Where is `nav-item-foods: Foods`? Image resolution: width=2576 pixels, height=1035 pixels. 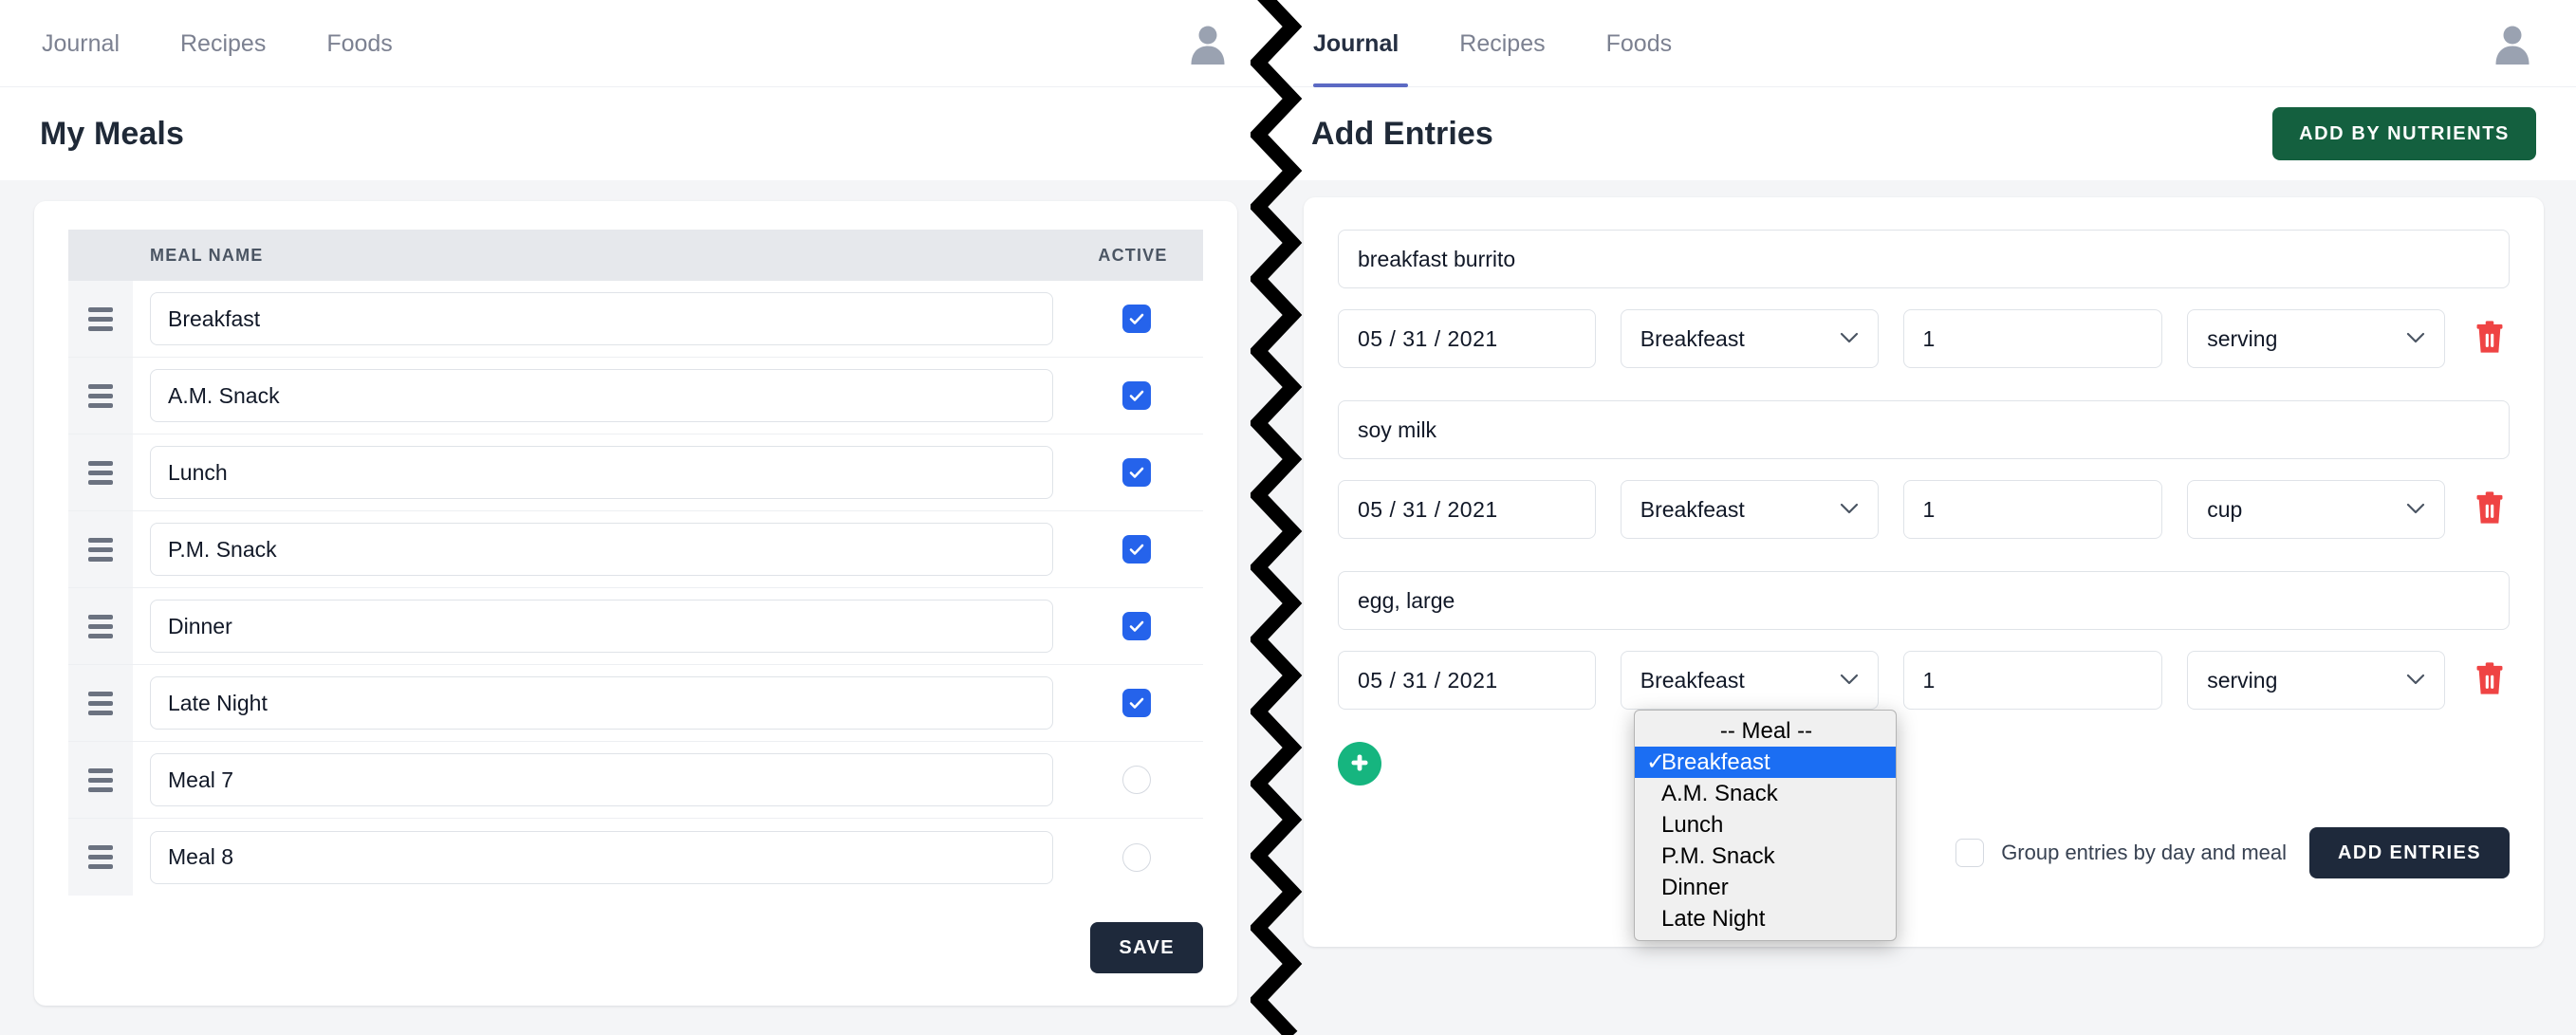
nav-item-foods: Foods is located at coordinates (359, 43).